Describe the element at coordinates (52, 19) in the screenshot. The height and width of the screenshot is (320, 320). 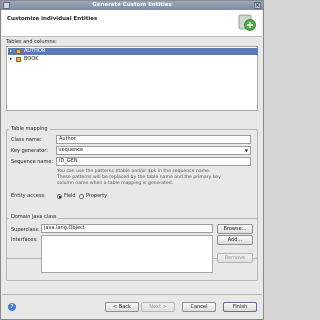
I see `page-title: Customize individual Entities` at that location.